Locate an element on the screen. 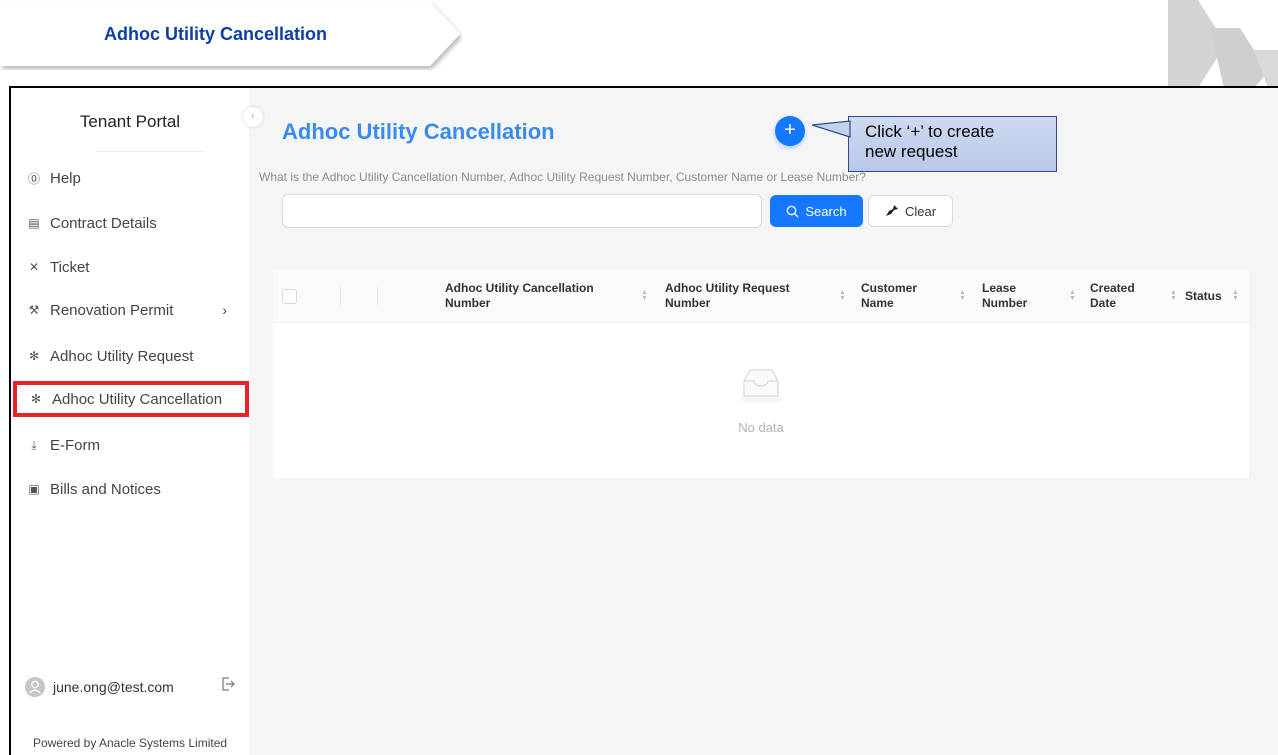 The height and width of the screenshot is (755, 1278). powered-by-footer: Powered by Anacle Systems Limited is located at coordinates (130, 743).